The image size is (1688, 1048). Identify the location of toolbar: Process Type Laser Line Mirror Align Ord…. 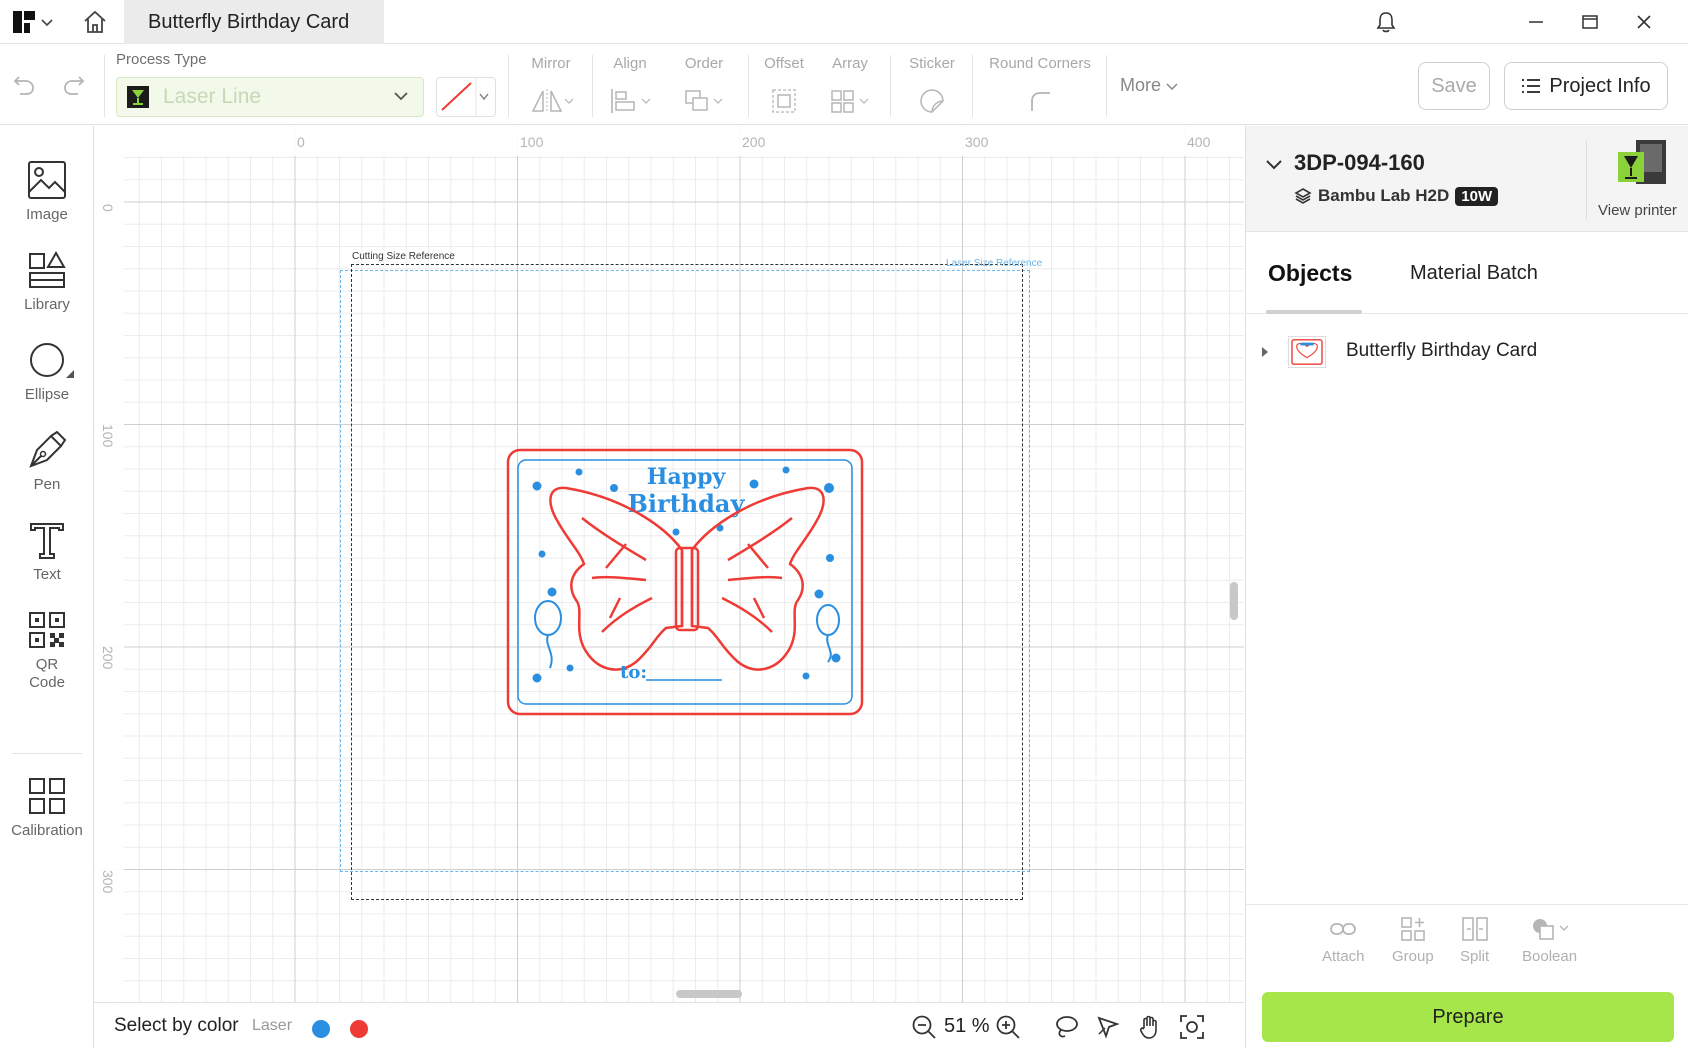
(844, 85).